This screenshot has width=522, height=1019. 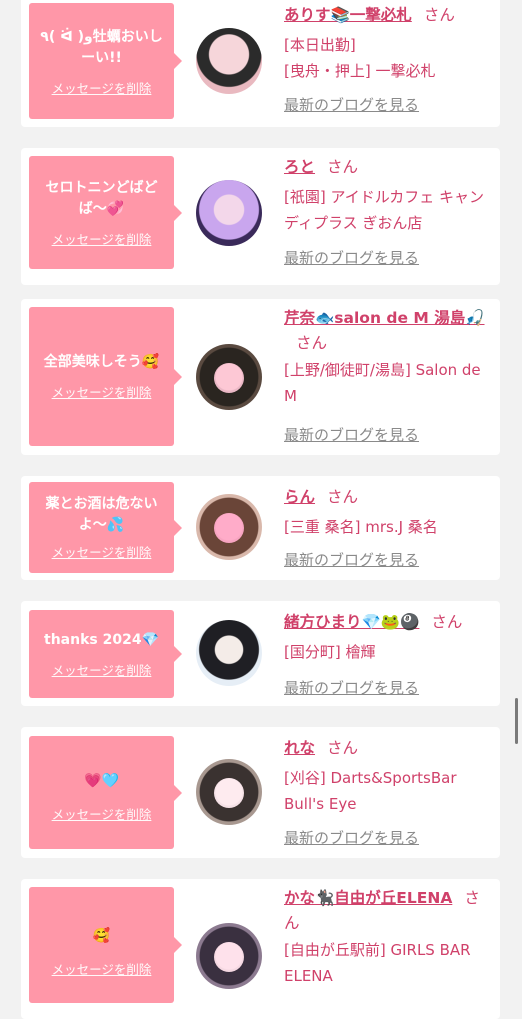 What do you see at coordinates (299, 167) in the screenshot?
I see `profile-name-link: ろと` at bounding box center [299, 167].